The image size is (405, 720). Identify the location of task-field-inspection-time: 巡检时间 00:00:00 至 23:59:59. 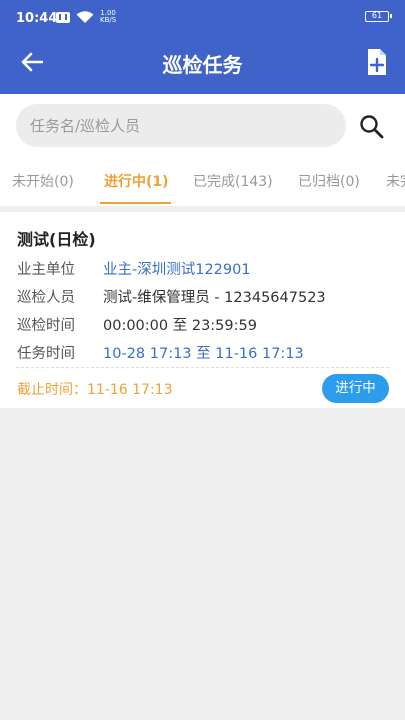
(137, 324).